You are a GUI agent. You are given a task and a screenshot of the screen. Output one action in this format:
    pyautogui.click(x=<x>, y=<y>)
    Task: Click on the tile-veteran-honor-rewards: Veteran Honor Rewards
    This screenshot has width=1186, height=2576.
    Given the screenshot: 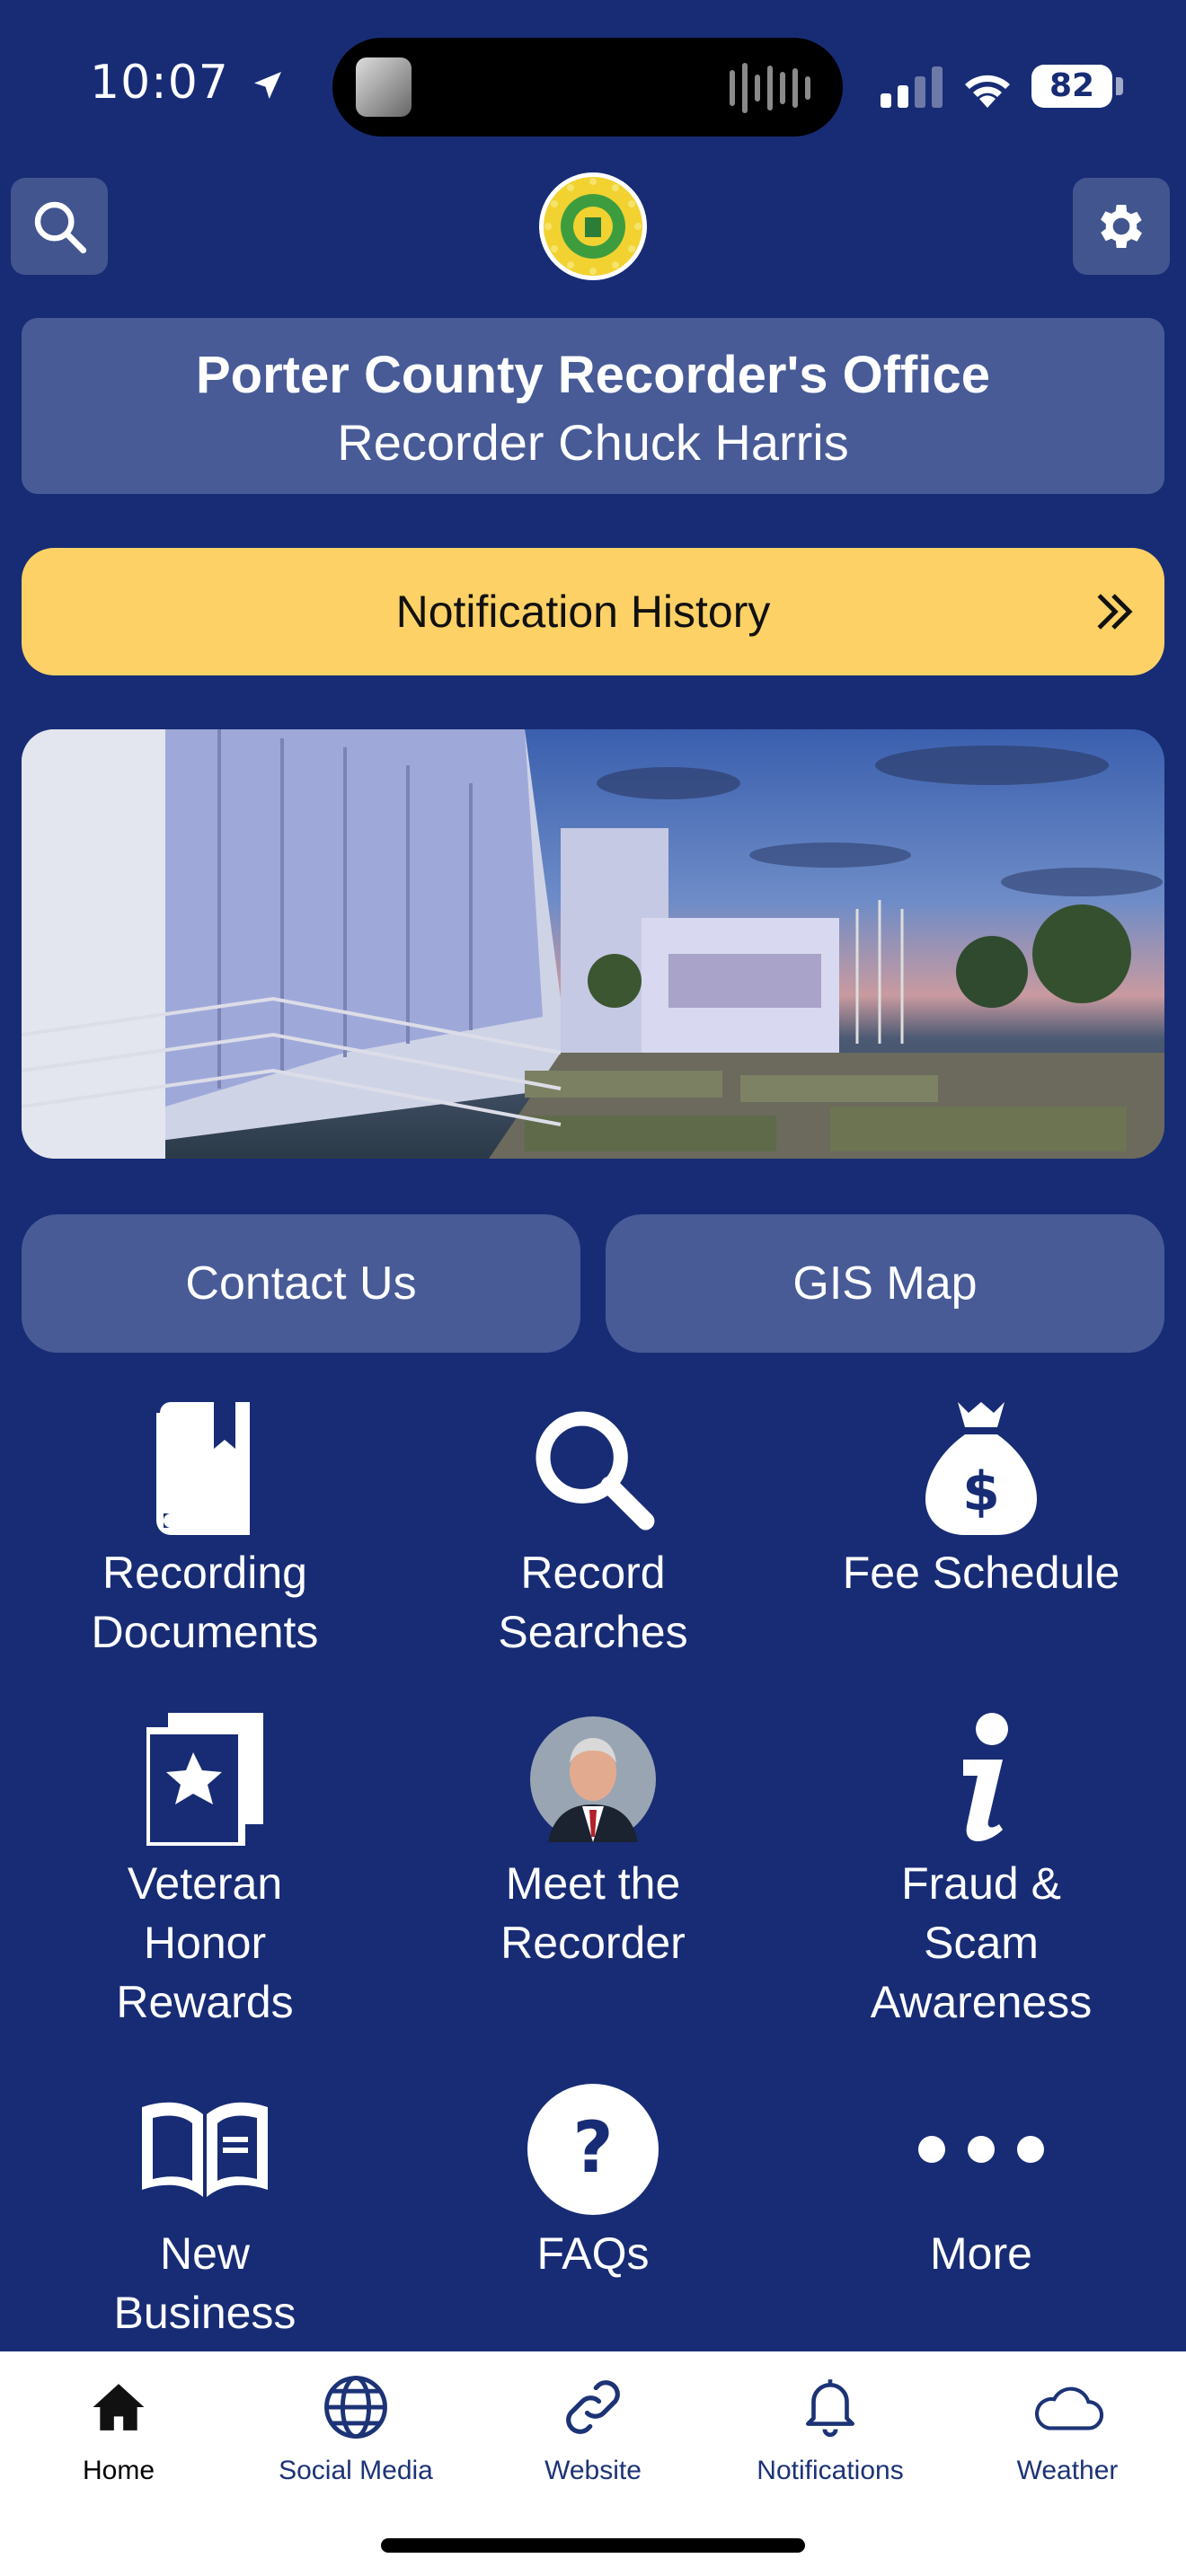 What is the action you would take?
    pyautogui.click(x=205, y=1872)
    